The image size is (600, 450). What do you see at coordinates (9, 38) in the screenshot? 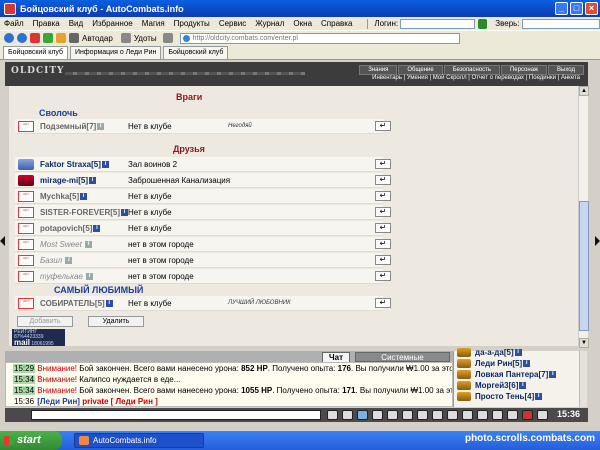
I see `back-icon` at bounding box center [9, 38].